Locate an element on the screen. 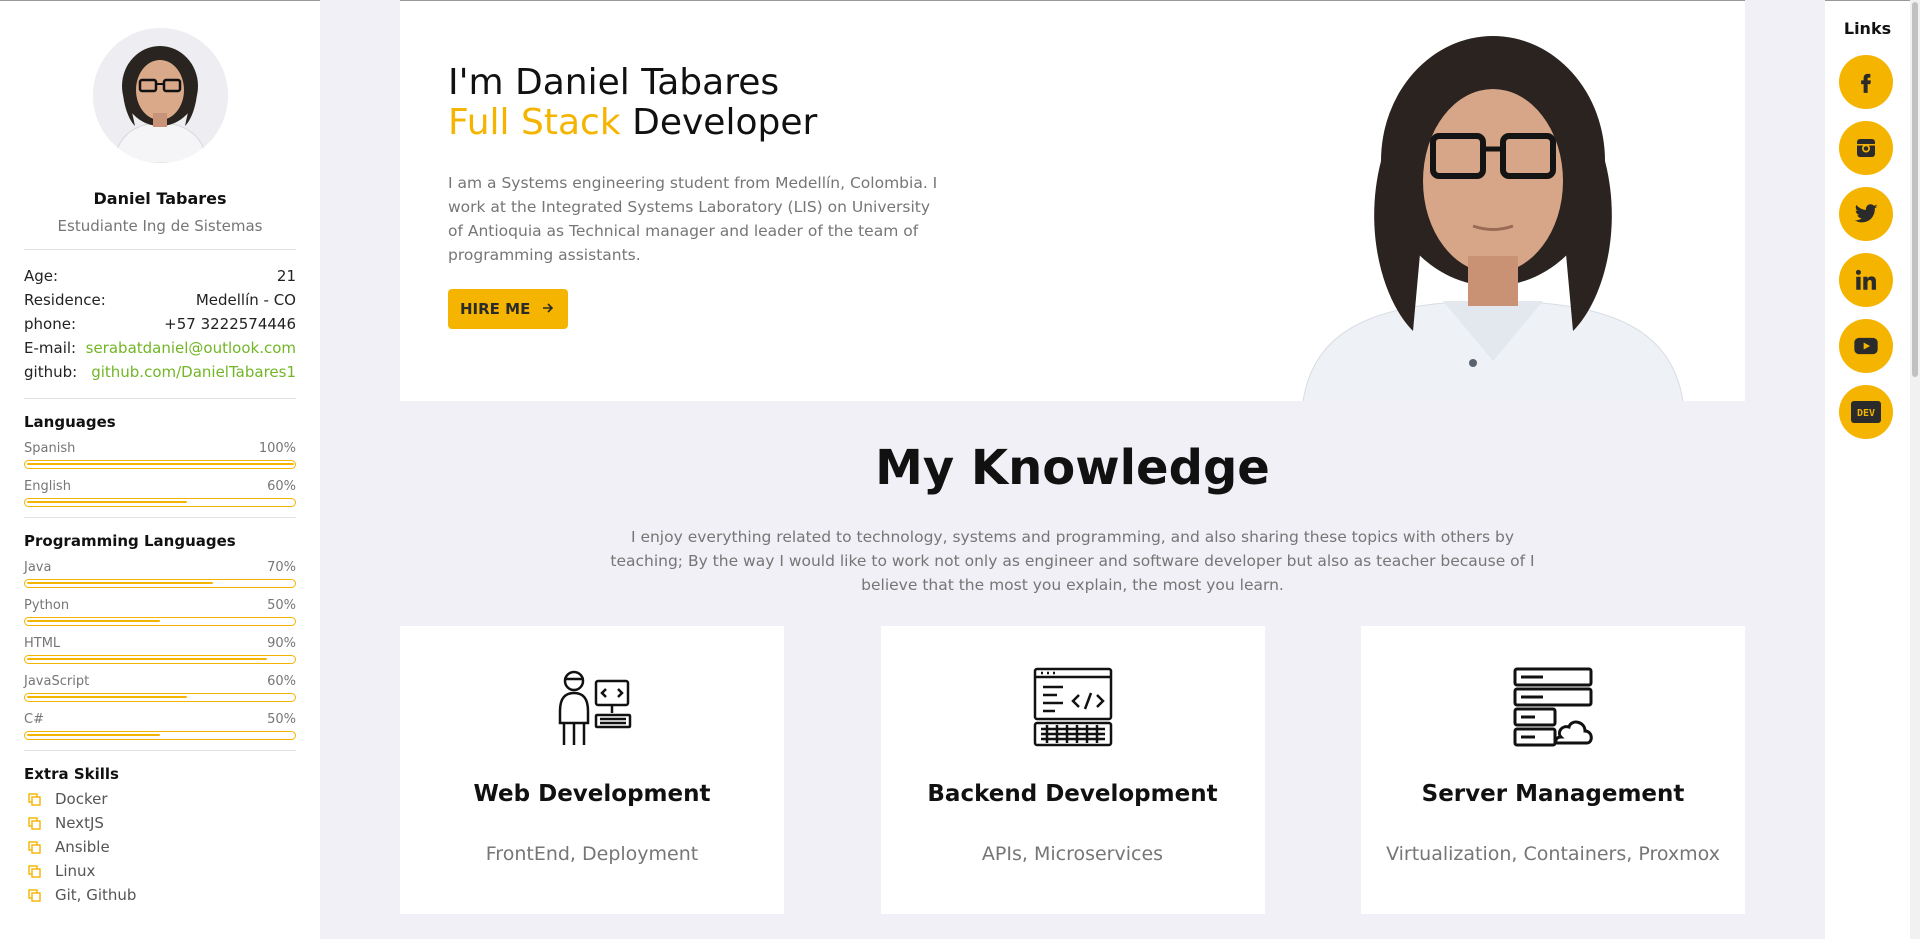 The height and width of the screenshot is (939, 1920). youtube-link is located at coordinates (1866, 346).